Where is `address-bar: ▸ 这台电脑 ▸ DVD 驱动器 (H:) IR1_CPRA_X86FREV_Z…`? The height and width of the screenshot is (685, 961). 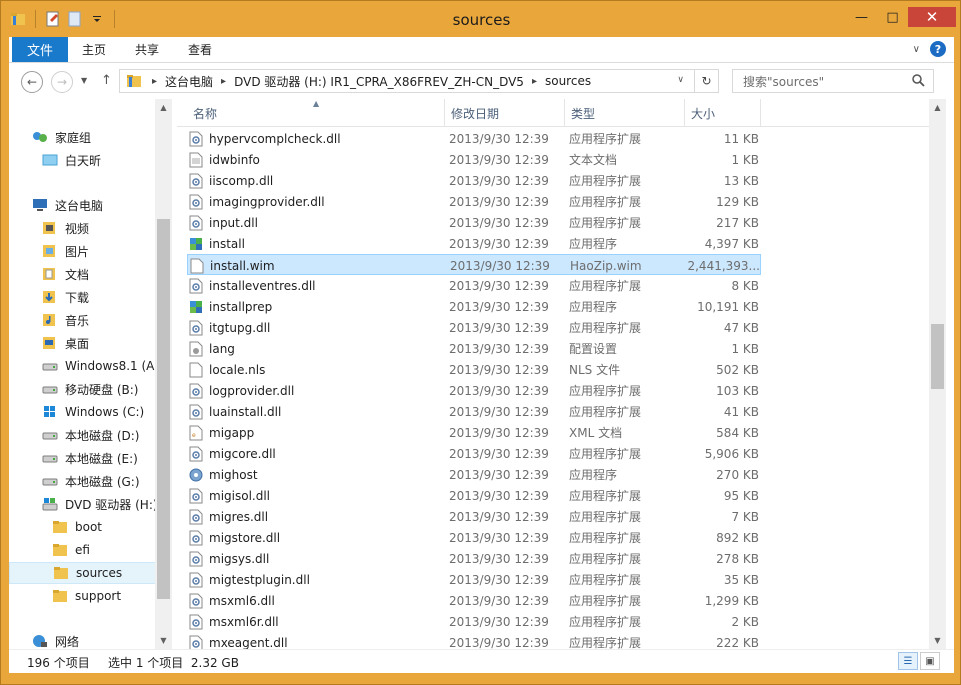 address-bar: ▸ 这台电脑 ▸ DVD 驱动器 (H:) IR1_CPRA_X86FREV_Z… is located at coordinates (419, 81).